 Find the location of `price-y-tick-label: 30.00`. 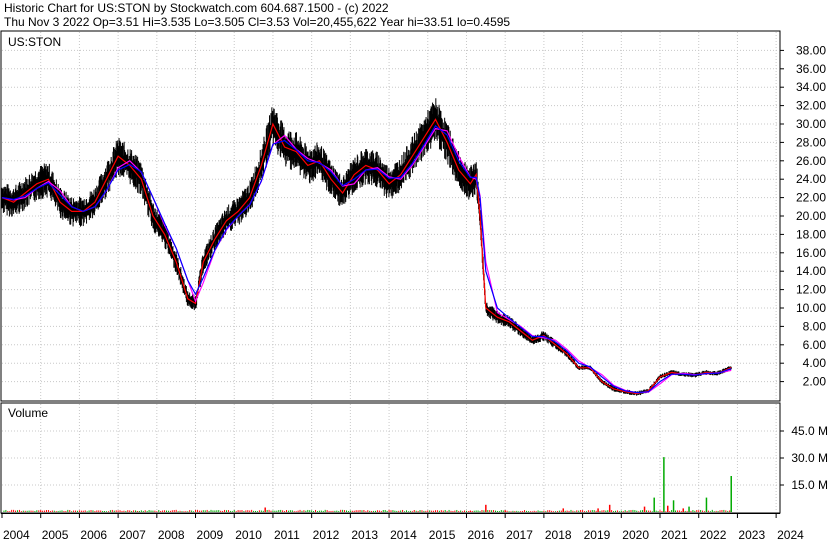

price-y-tick-label: 30.00 is located at coordinates (811, 124).